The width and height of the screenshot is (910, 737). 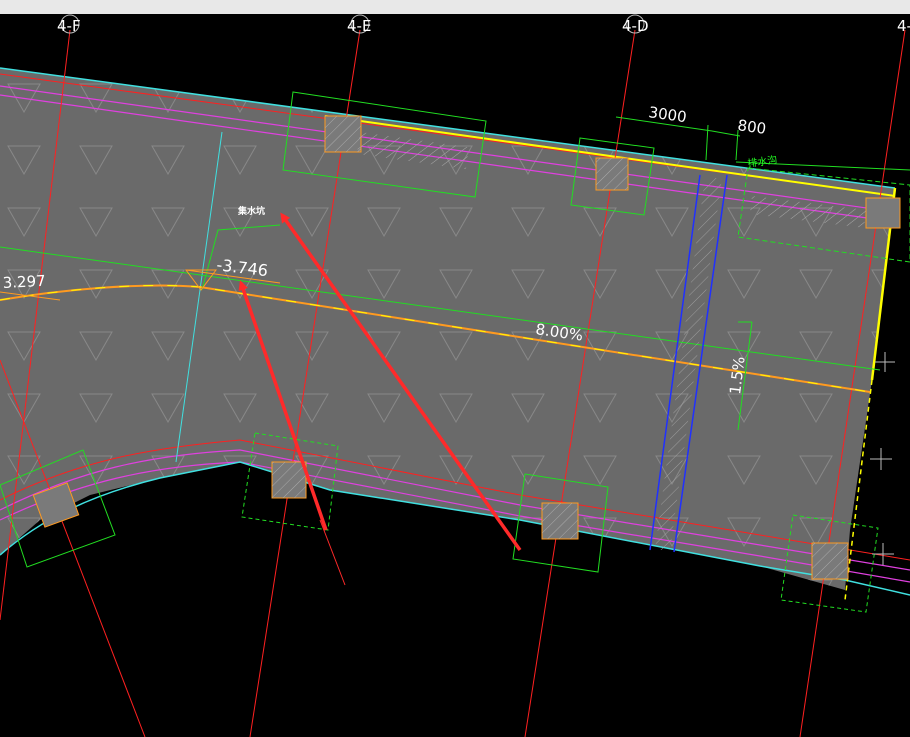 What do you see at coordinates (882, 458) in the screenshot?
I see `plus-markers` at bounding box center [882, 458].